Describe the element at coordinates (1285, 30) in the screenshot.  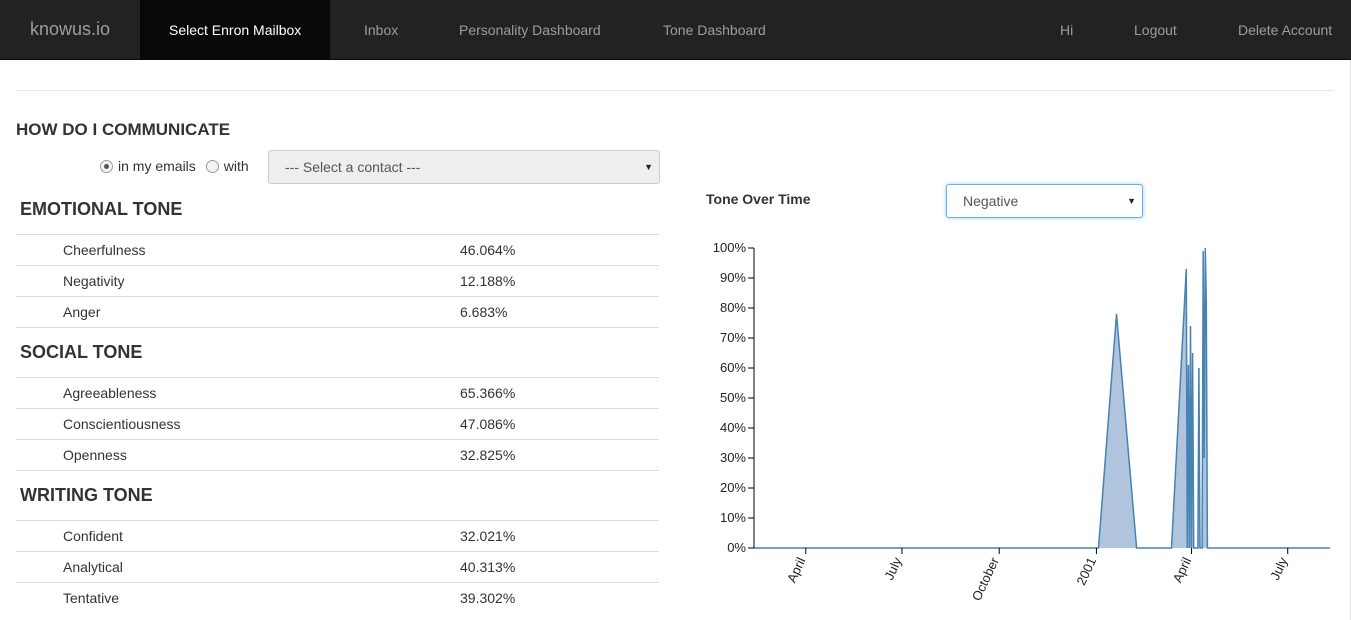
I see `nav-delete-account: Delete Account` at that location.